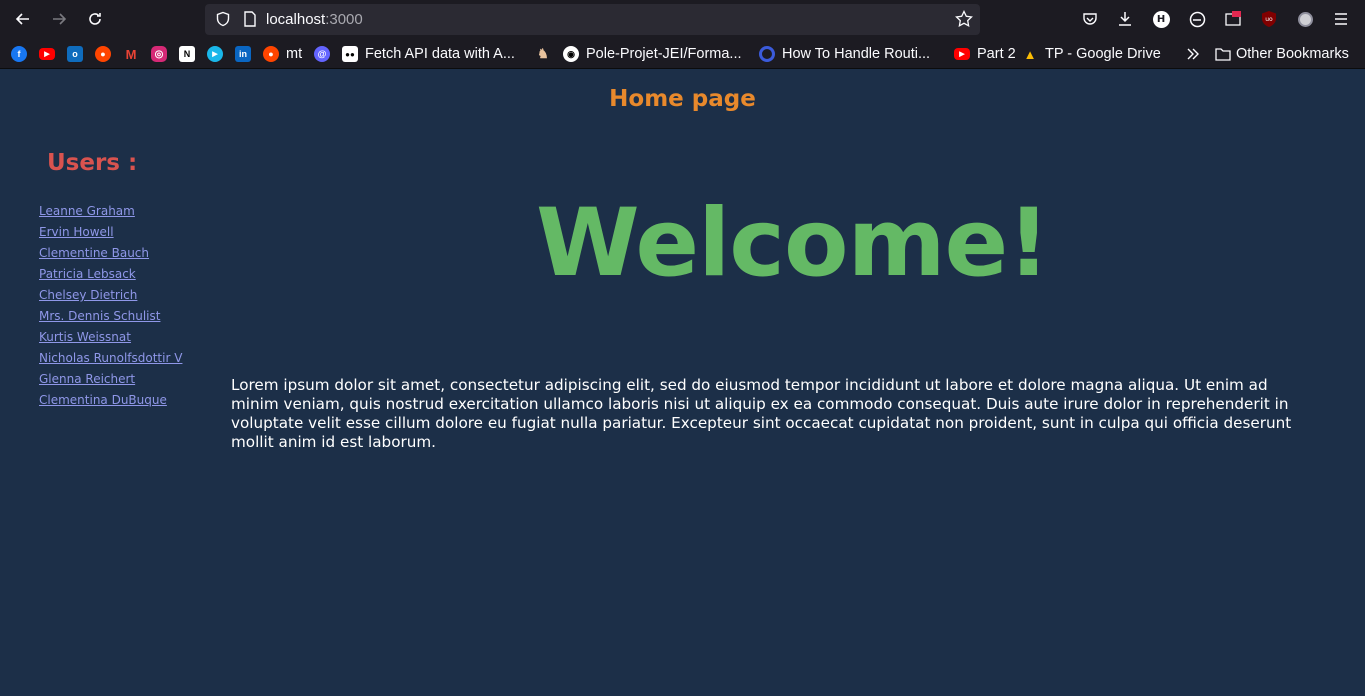 The width and height of the screenshot is (1365, 696). I want to click on instagram-icon: ◎, so click(159, 54).